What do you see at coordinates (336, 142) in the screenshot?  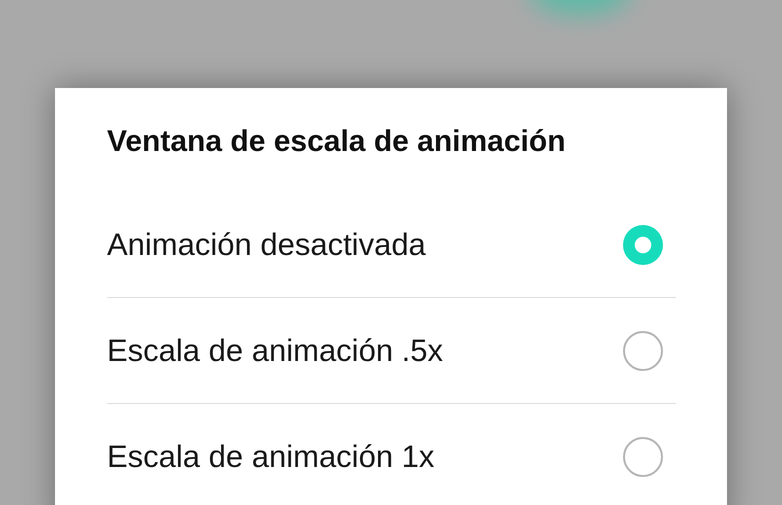 I see `dialog-title: Ventana de escala de animación` at bounding box center [336, 142].